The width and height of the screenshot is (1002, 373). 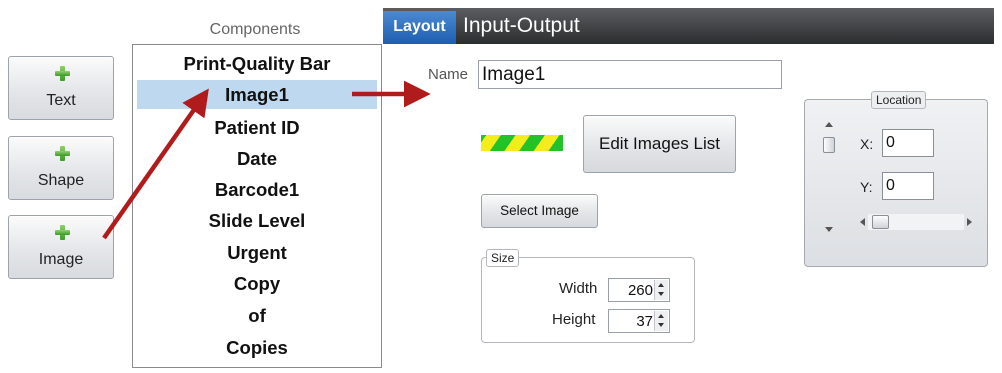 I want to click on component-item: Date, so click(x=257, y=158).